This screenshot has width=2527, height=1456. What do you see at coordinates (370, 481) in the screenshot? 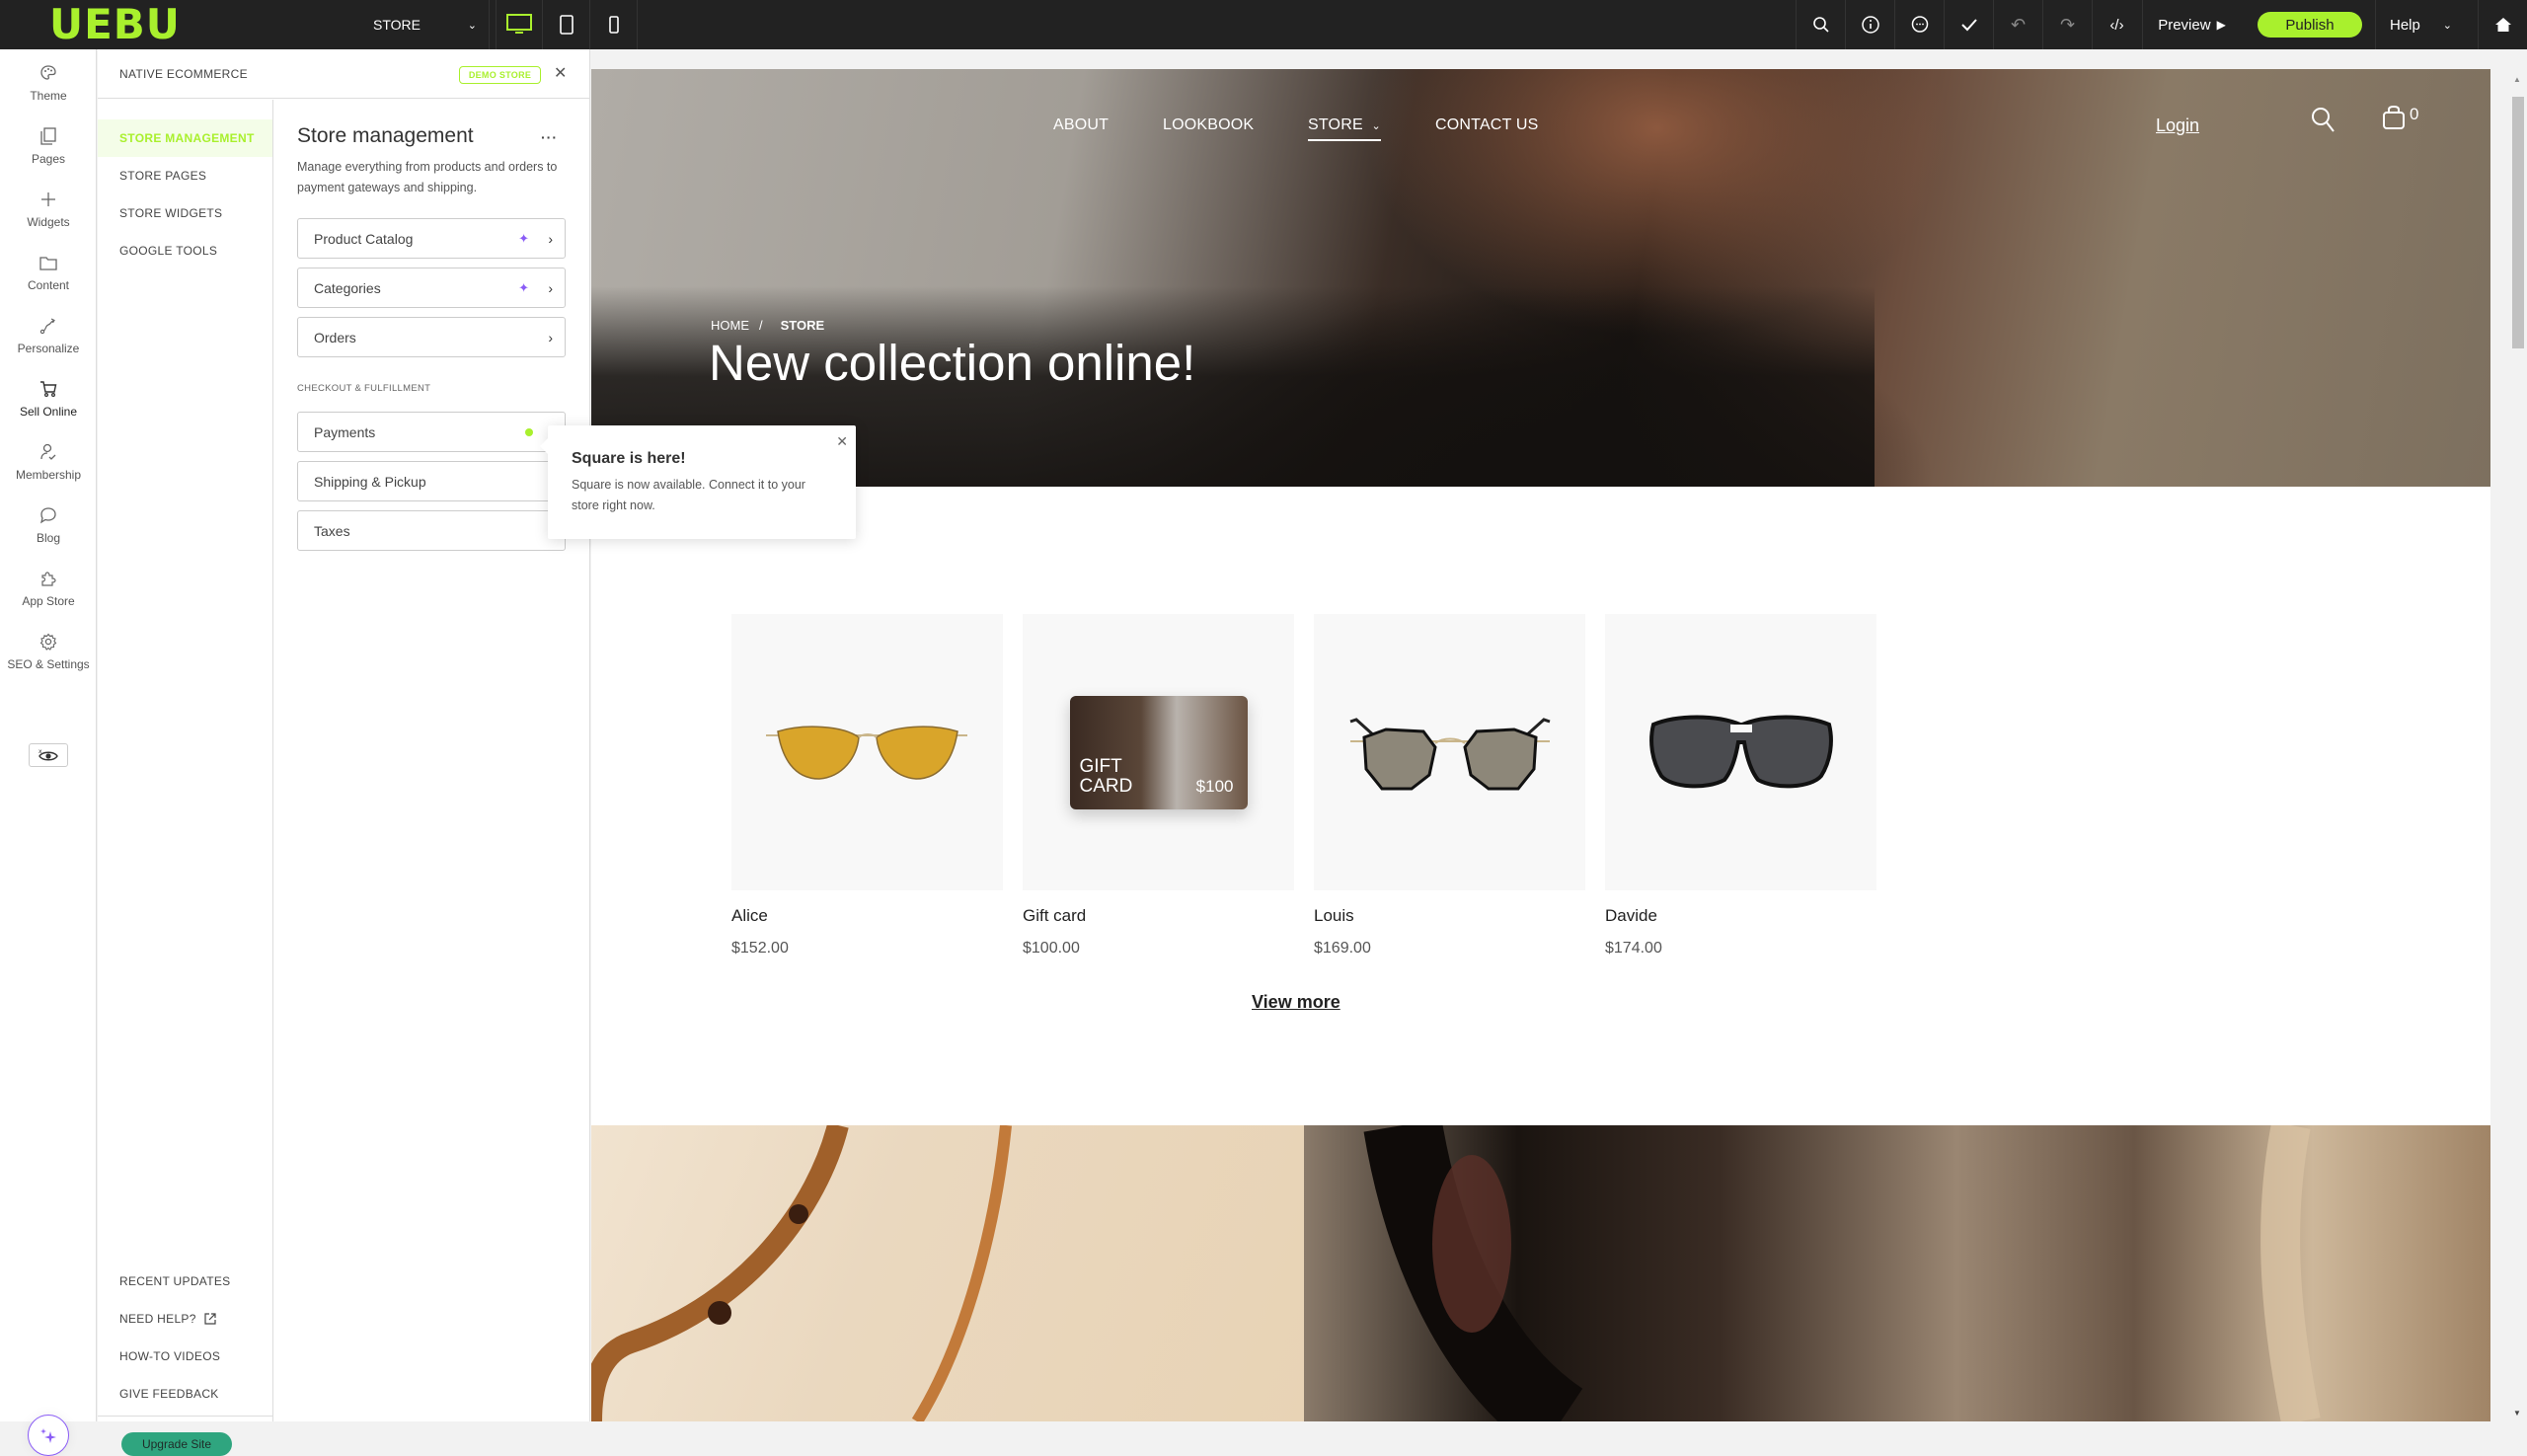
I see `row-label: Shipping & Pickup` at bounding box center [370, 481].